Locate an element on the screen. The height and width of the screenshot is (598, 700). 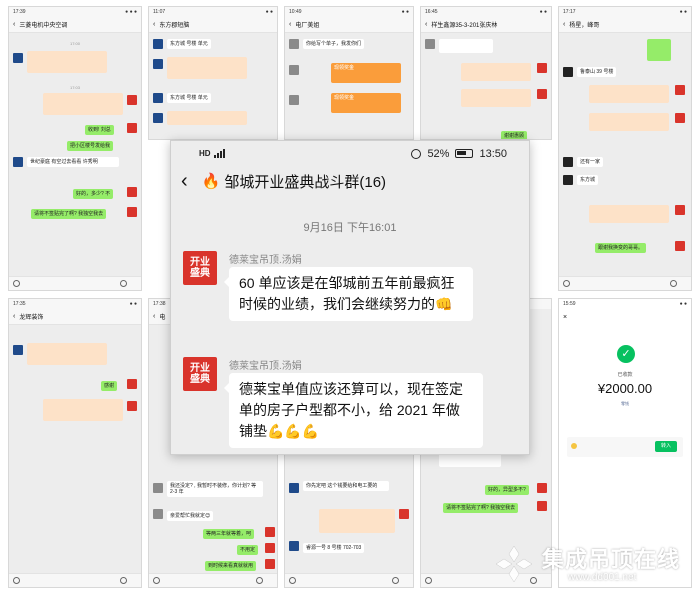
status-bar: 17:17 ● ● is located at coordinates (625, 12).